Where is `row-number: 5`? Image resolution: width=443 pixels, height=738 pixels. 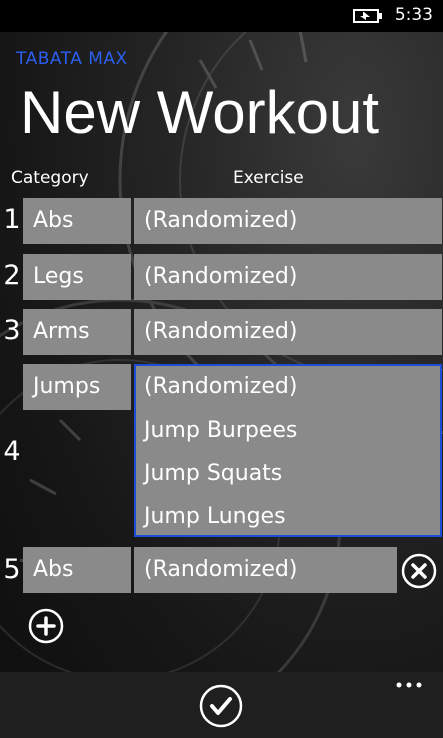 row-number: 5 is located at coordinates (12, 569).